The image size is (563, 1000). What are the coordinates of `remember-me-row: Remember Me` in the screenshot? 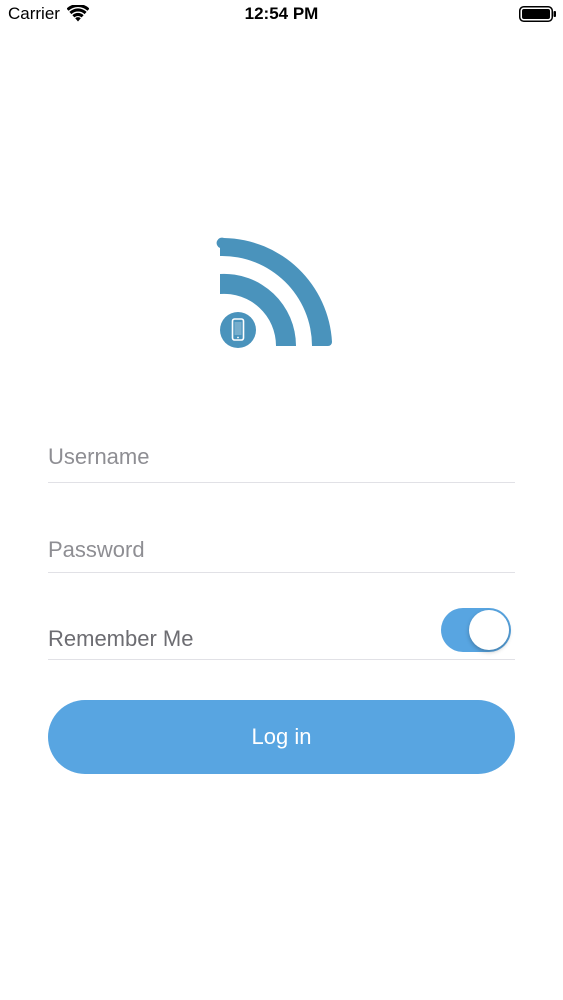 It's located at (281, 632).